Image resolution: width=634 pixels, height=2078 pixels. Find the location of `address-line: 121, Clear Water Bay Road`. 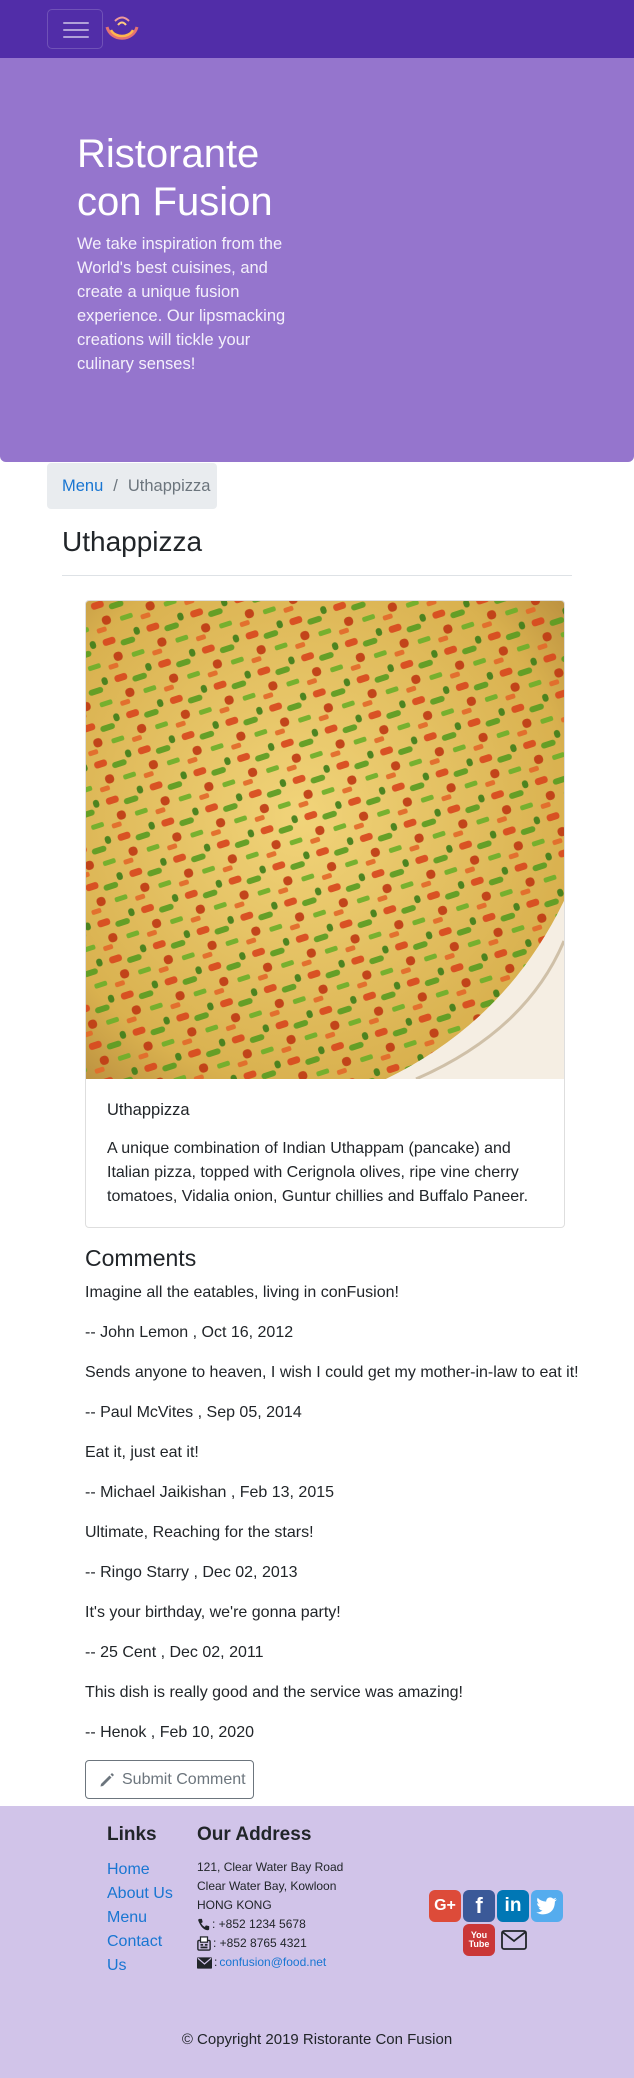

address-line: 121, Clear Water Bay Road is located at coordinates (270, 1867).